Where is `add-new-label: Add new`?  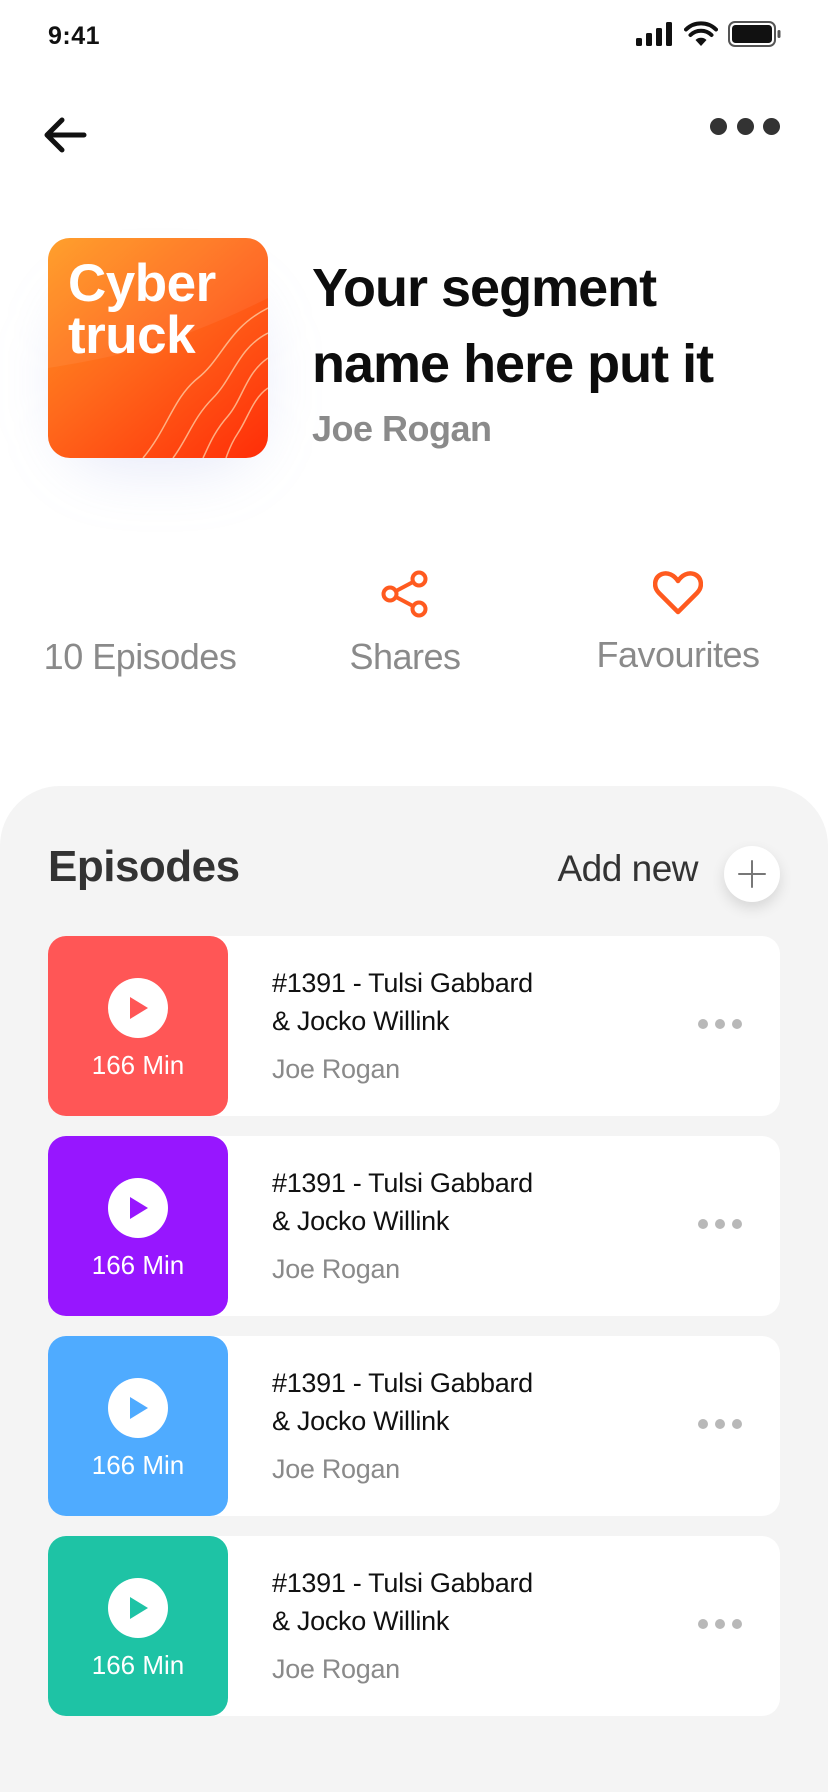
add-new-label: Add new is located at coordinates (628, 869).